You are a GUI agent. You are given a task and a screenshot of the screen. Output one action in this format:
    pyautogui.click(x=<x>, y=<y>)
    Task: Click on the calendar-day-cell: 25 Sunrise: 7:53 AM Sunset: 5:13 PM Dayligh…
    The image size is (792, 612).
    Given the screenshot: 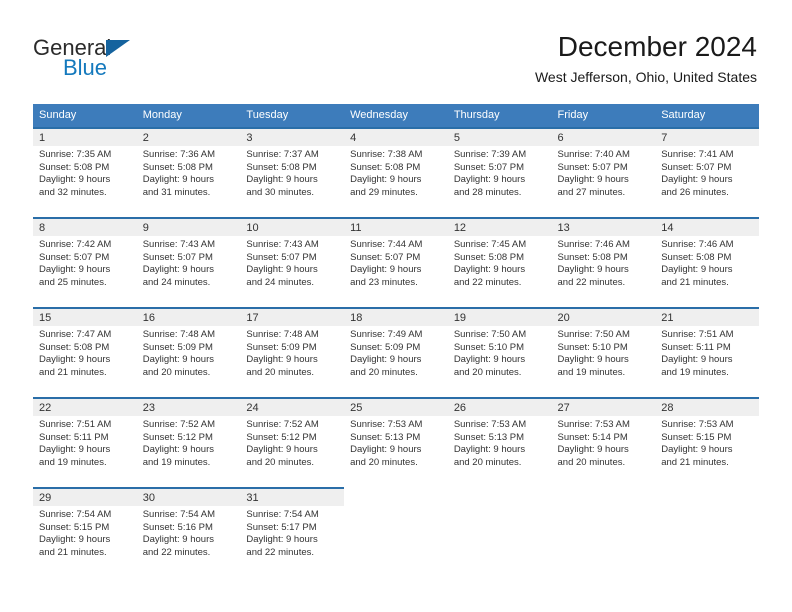 What is the action you would take?
    pyautogui.click(x=396, y=442)
    